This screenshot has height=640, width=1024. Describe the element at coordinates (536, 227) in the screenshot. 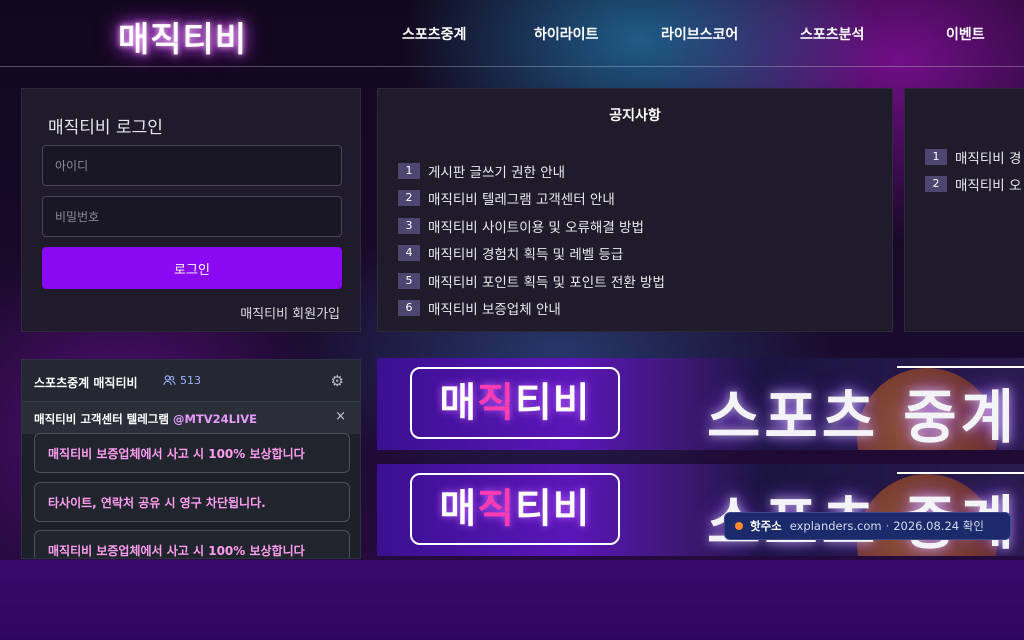

I see `notice-text: 매직티비 사이트이용 및 오류해결 방법` at that location.